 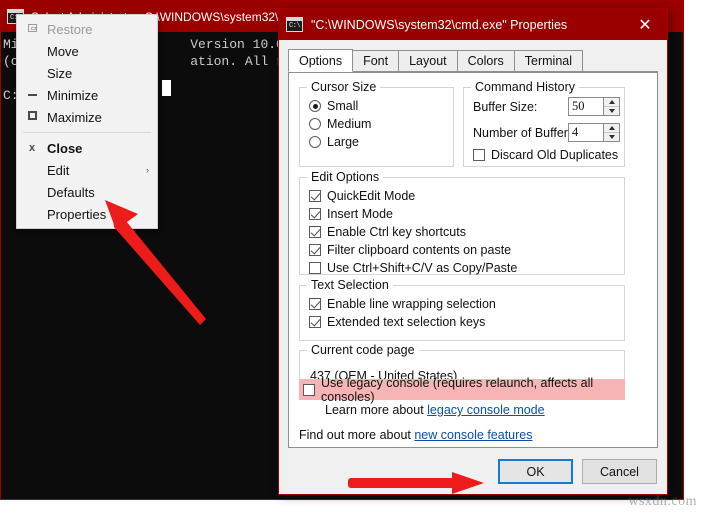 I want to click on checkbox-insert-mode: Insert Mode, so click(x=413, y=214).